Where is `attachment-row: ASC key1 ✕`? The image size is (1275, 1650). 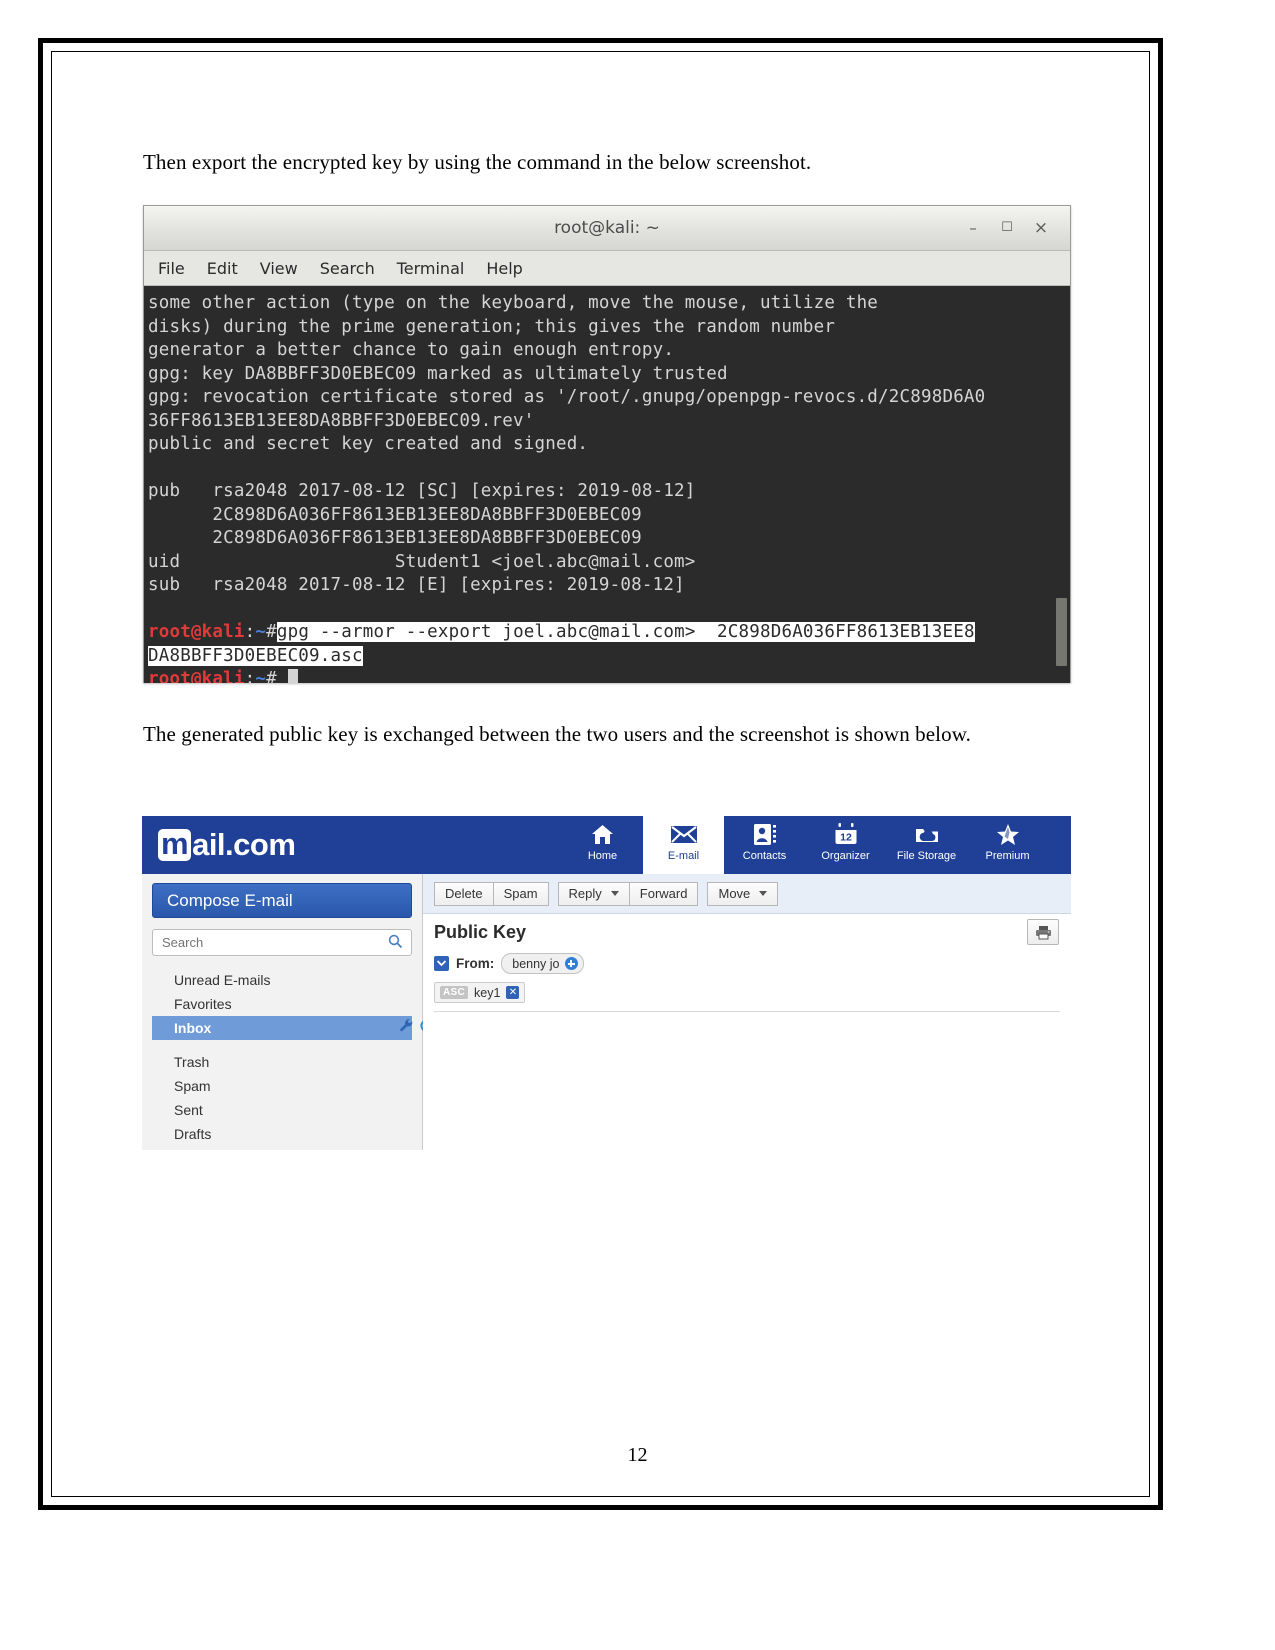 attachment-row: ASC key1 ✕ is located at coordinates (480, 992).